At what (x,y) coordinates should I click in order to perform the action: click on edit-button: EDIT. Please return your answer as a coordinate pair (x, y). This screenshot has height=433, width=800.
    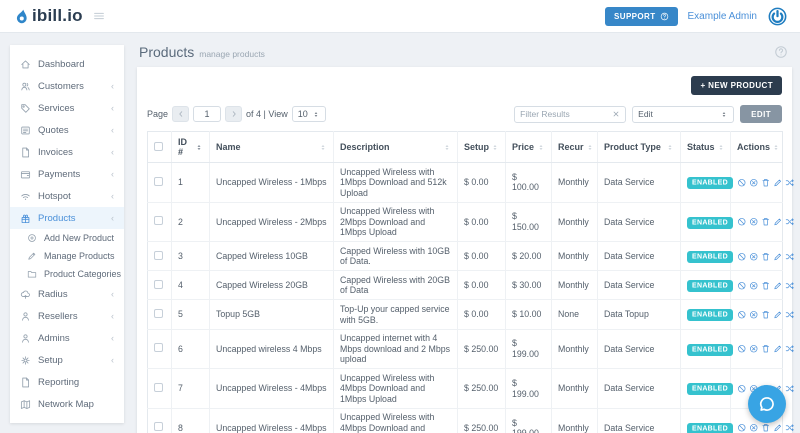
    Looking at the image, I should click on (761, 114).